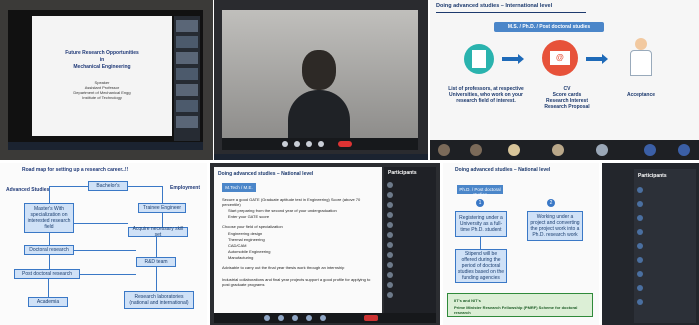 This screenshot has height=325, width=699. I want to click on step-number-2: 2, so click(551, 203).